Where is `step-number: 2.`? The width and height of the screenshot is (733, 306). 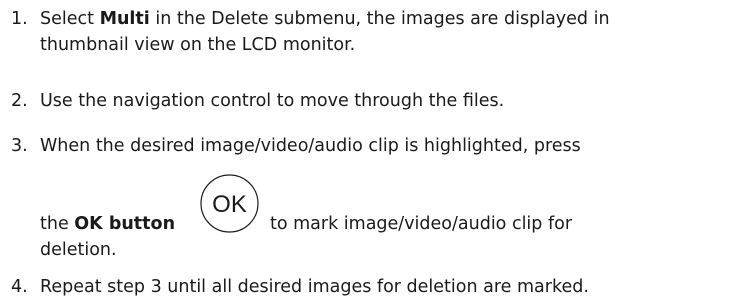
step-number: 2. is located at coordinates (19, 101).